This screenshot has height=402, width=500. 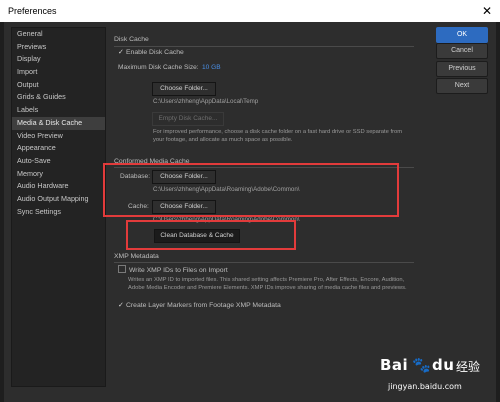 What do you see at coordinates (394, 365) in the screenshot?
I see `watermark-brand: Bai` at bounding box center [394, 365].